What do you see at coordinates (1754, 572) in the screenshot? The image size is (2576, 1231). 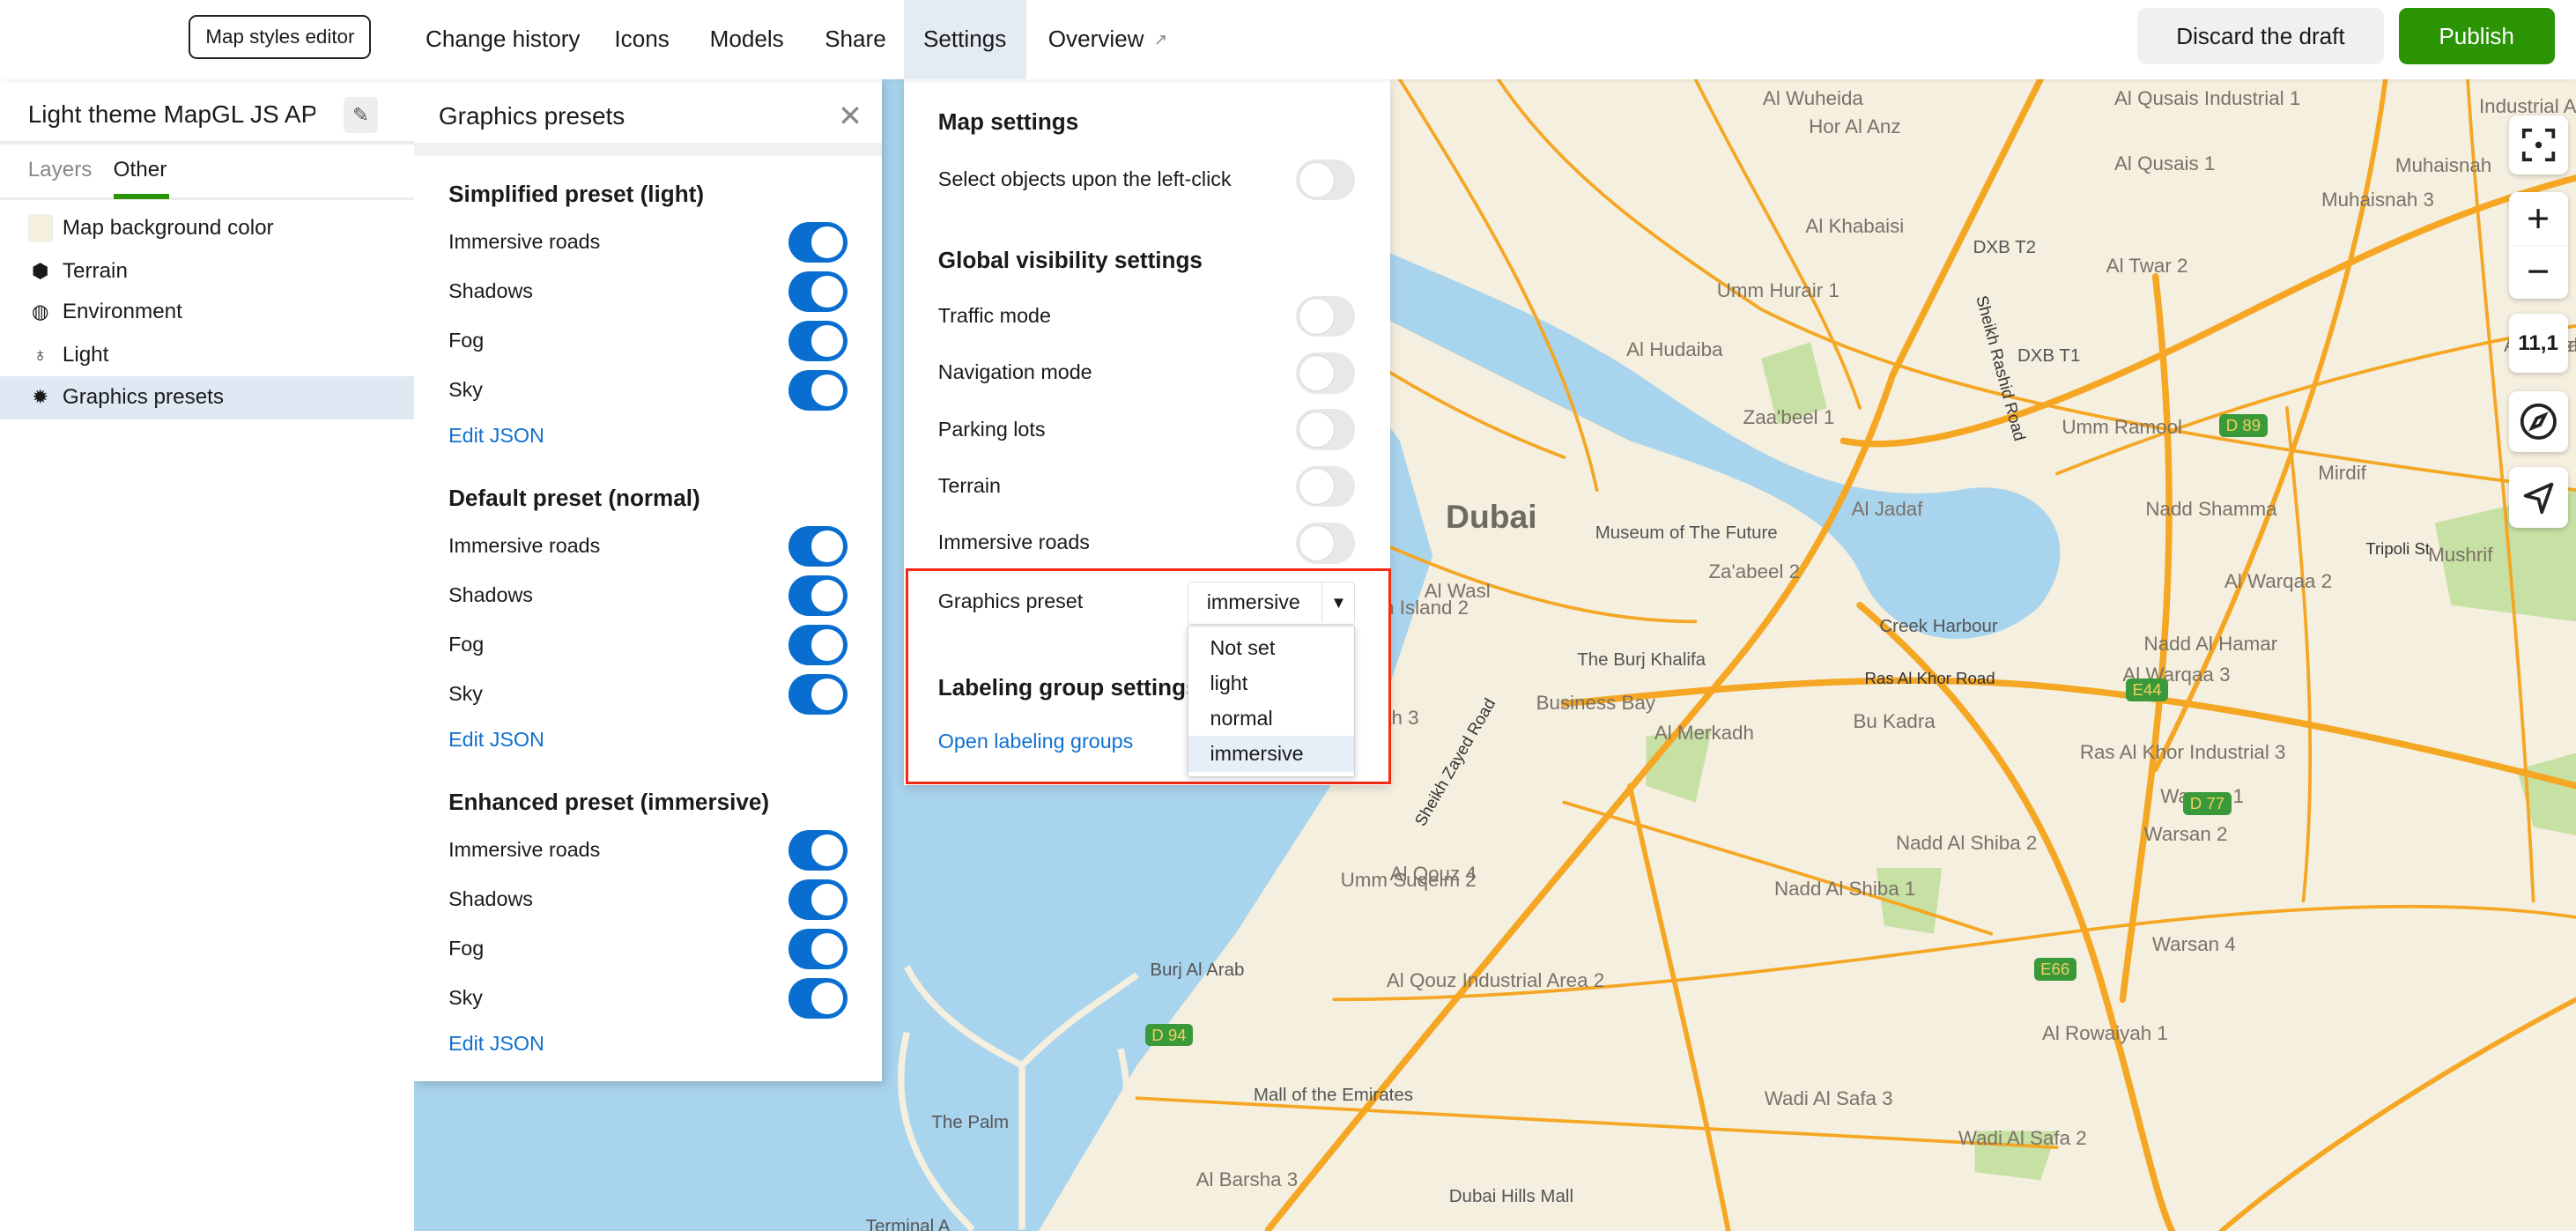 I see `map-label: Za'abeel 2` at bounding box center [1754, 572].